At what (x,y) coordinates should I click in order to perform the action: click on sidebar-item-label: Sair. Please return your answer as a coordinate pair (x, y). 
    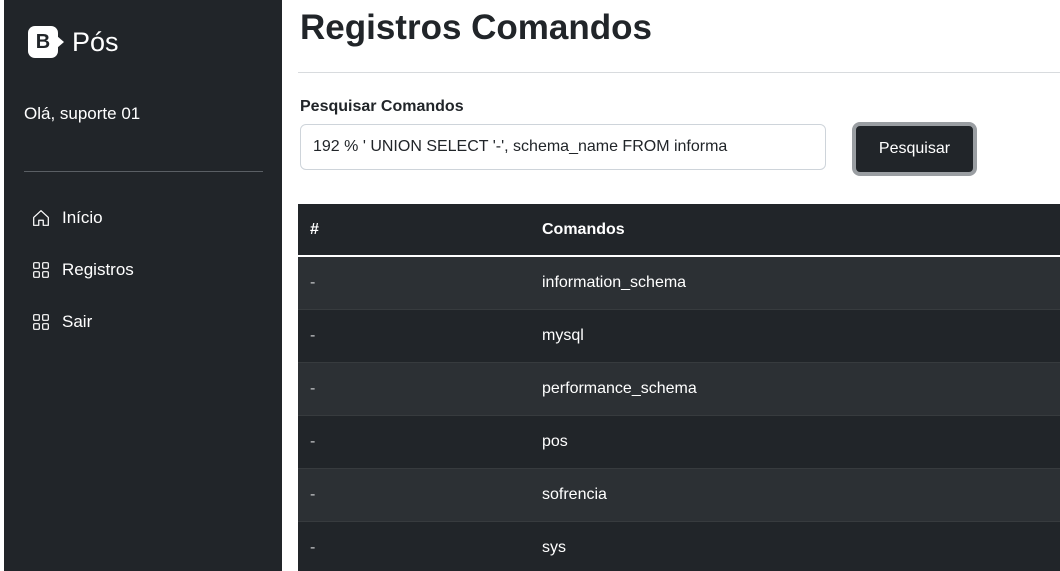
    Looking at the image, I should click on (77, 321).